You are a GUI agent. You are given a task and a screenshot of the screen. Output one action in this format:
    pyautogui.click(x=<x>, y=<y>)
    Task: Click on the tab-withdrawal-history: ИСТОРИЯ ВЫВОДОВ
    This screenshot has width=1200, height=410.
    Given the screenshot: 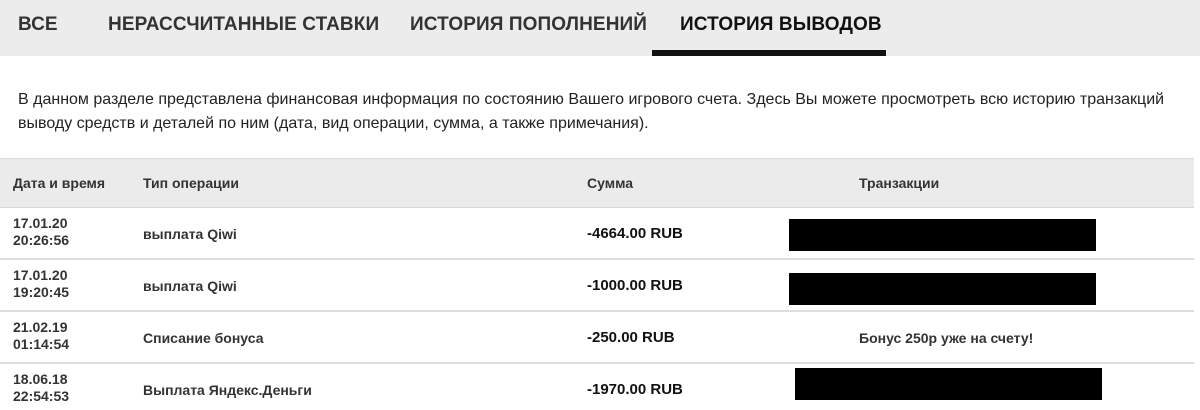 What is the action you would take?
    pyautogui.click(x=769, y=28)
    